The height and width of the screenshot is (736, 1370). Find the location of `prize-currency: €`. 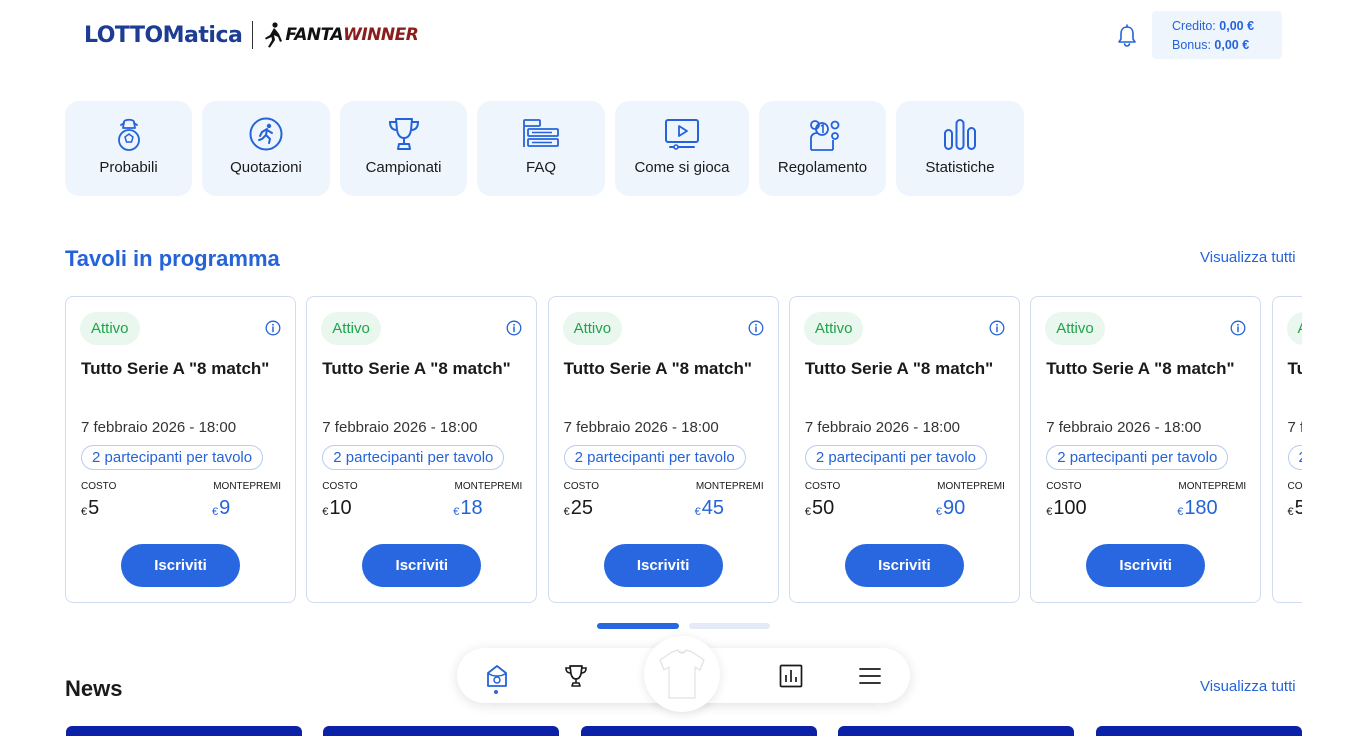

prize-currency: € is located at coordinates (697, 512).